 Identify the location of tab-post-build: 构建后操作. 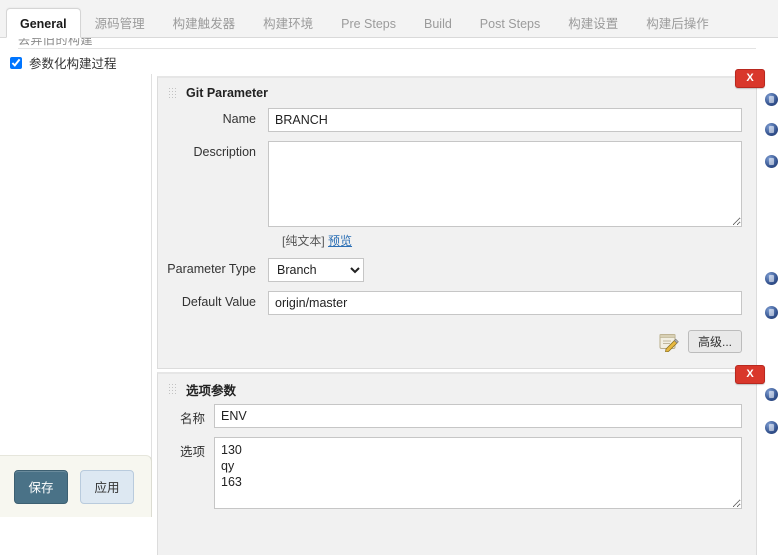
(677, 23).